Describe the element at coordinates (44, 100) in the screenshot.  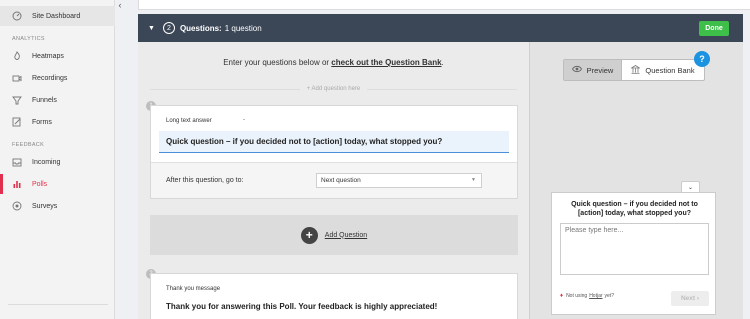
I see `sidebar-item-label: Funnels` at that location.